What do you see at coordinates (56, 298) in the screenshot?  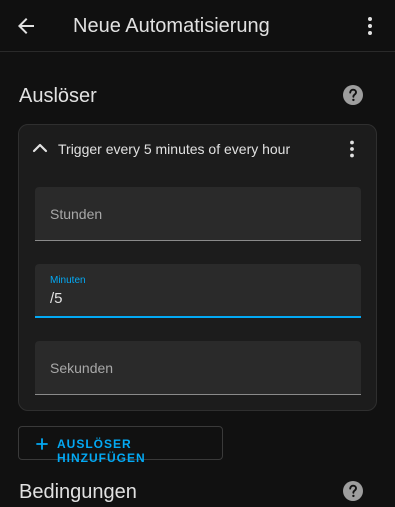 I see `minutes-field-value: /5` at bounding box center [56, 298].